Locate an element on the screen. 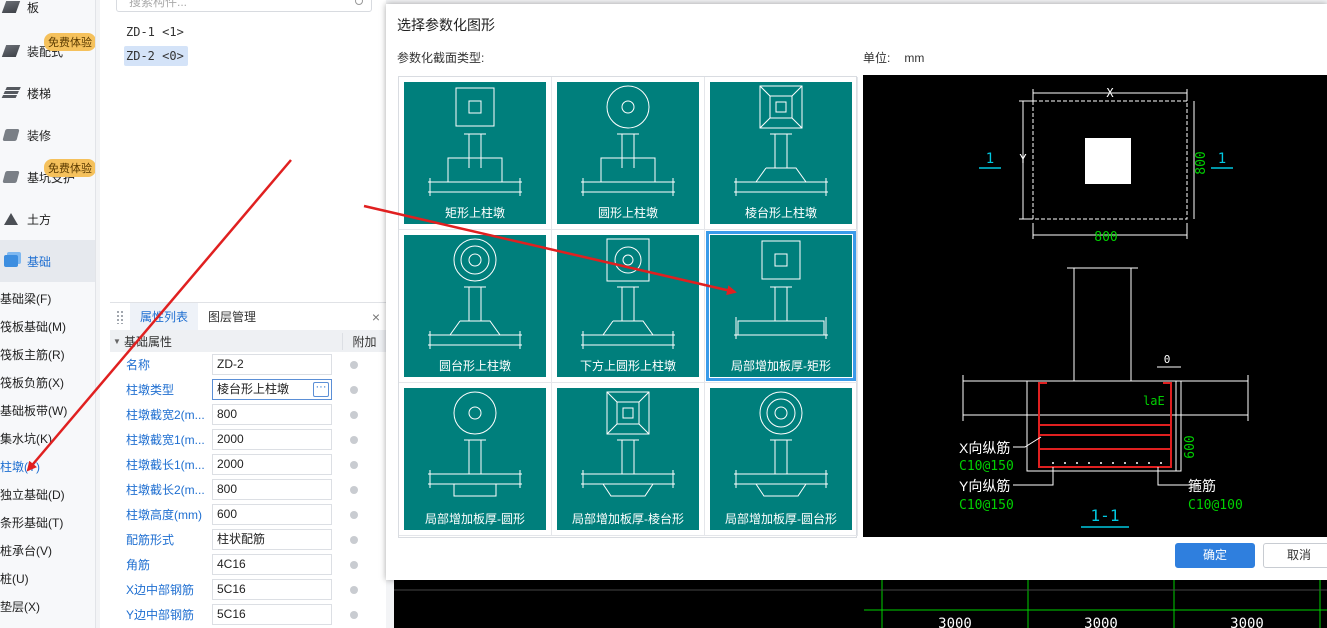 This screenshot has width=1327, height=628. cad-drawing: 3000 3000 3000 is located at coordinates (860, 604).